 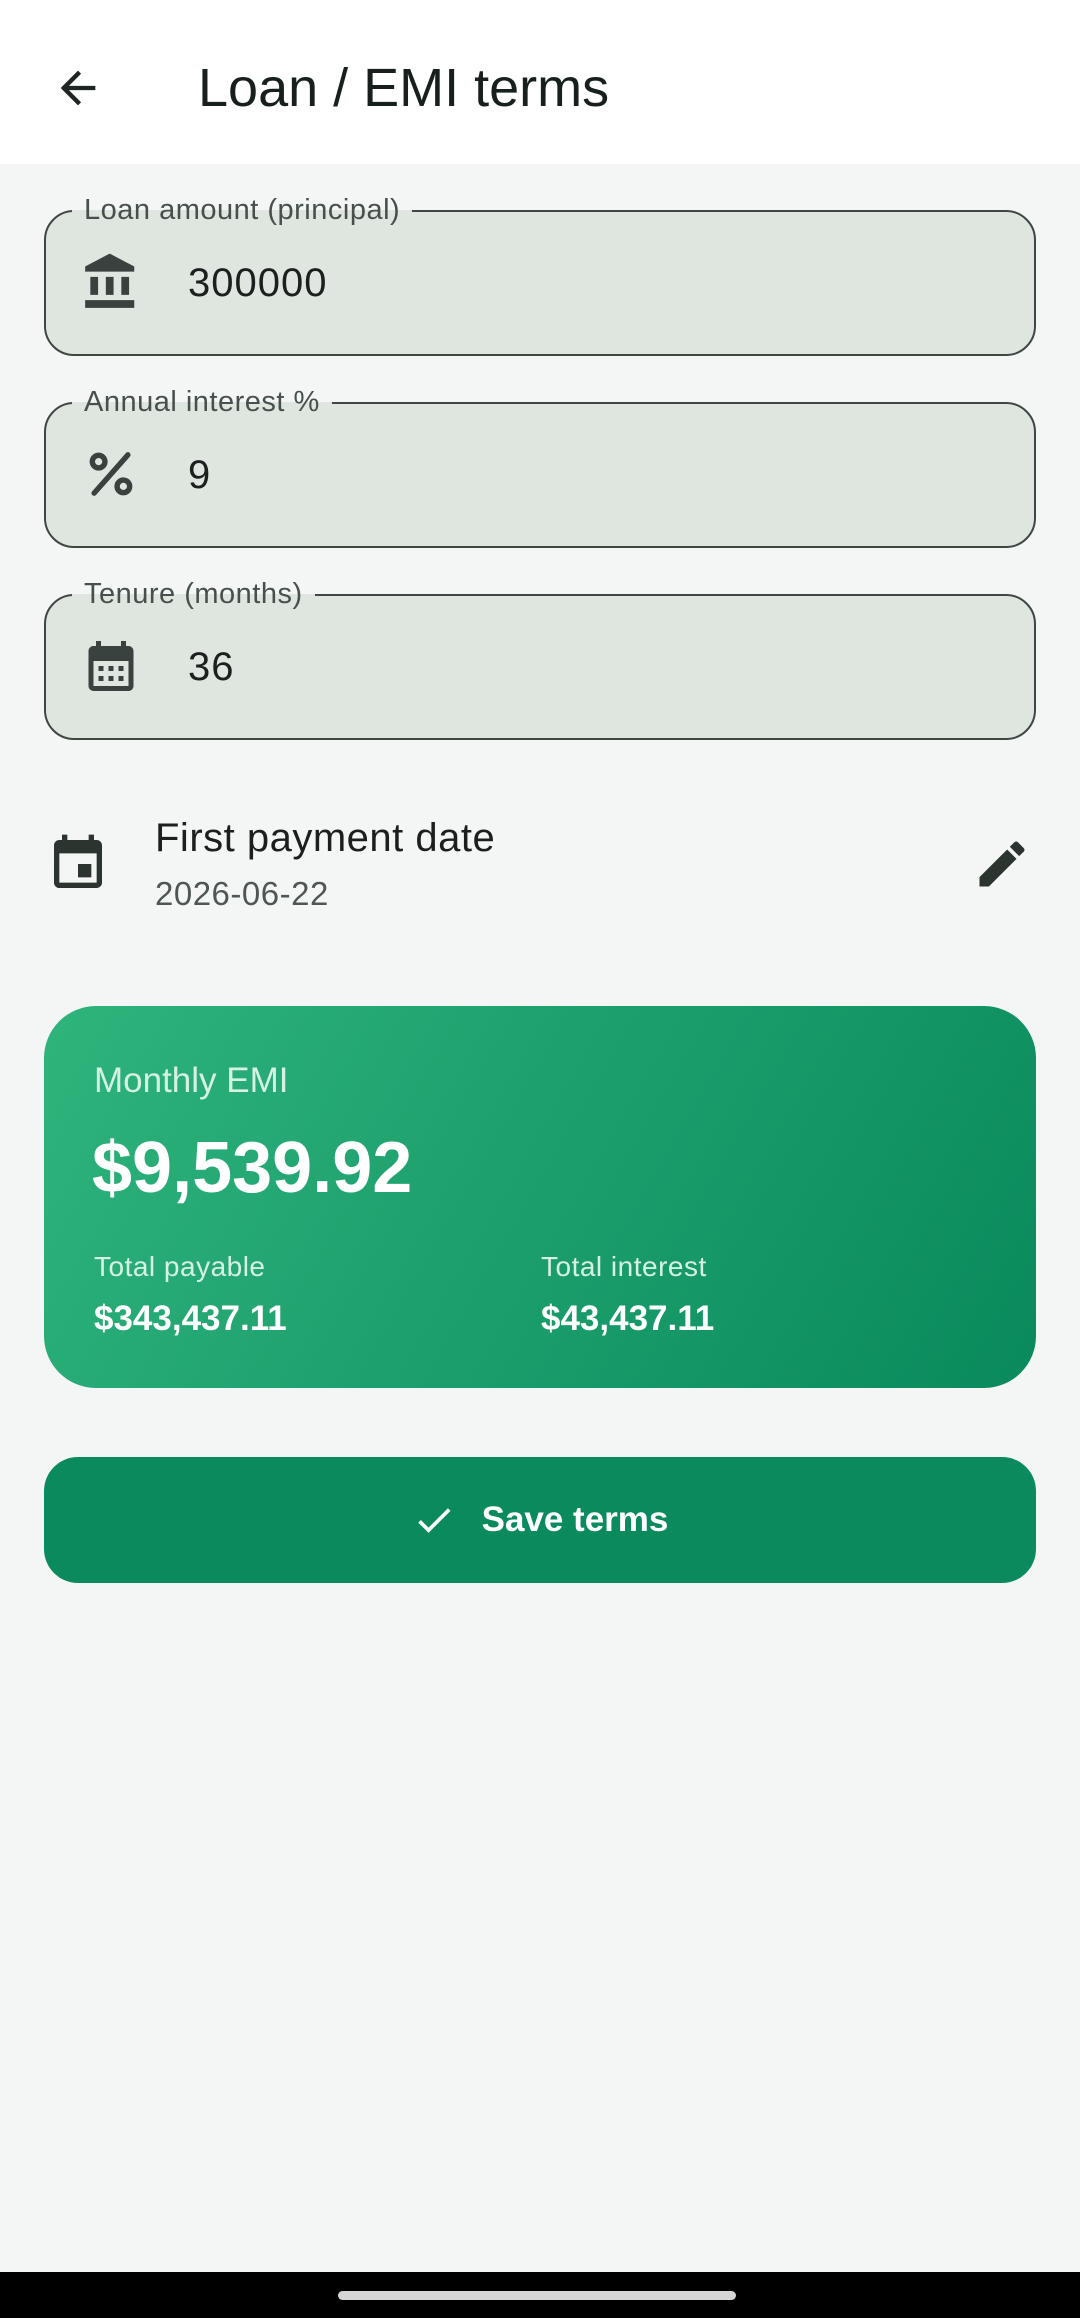 I want to click on event-icon, so click(x=78, y=864).